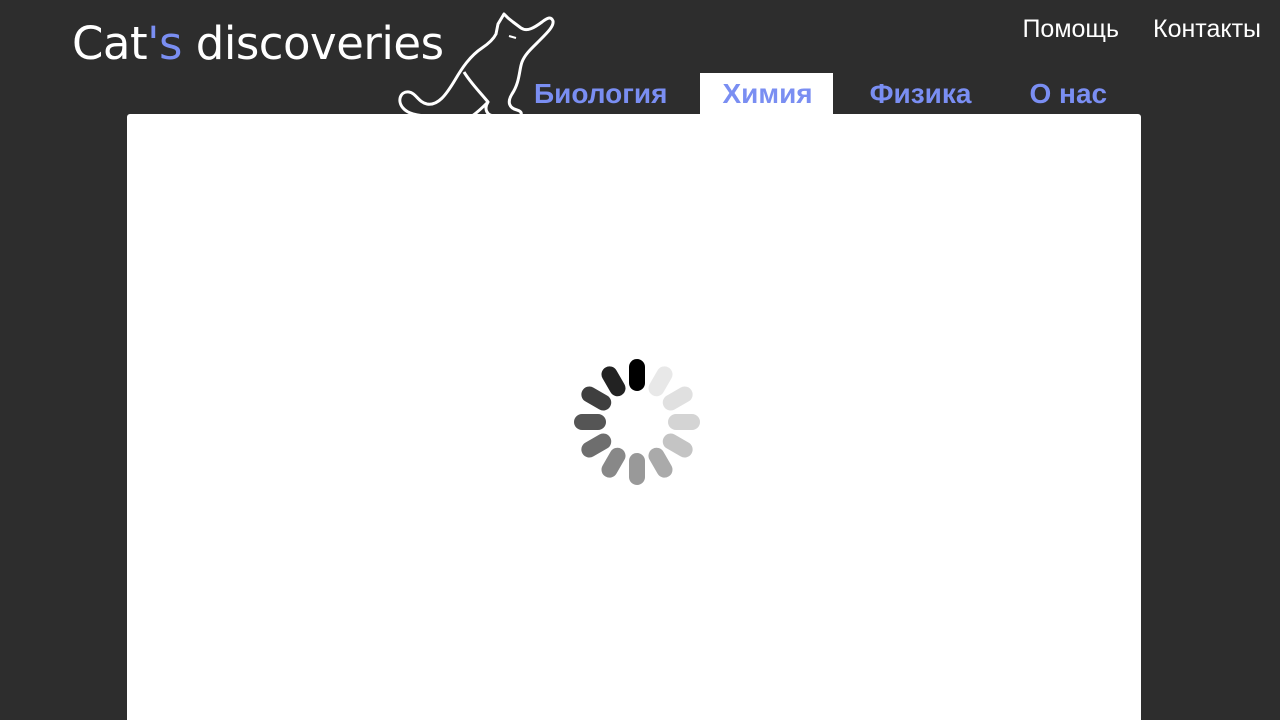  Describe the element at coordinates (766, 94) in the screenshot. I see `tab-chemistry: Химия` at that location.